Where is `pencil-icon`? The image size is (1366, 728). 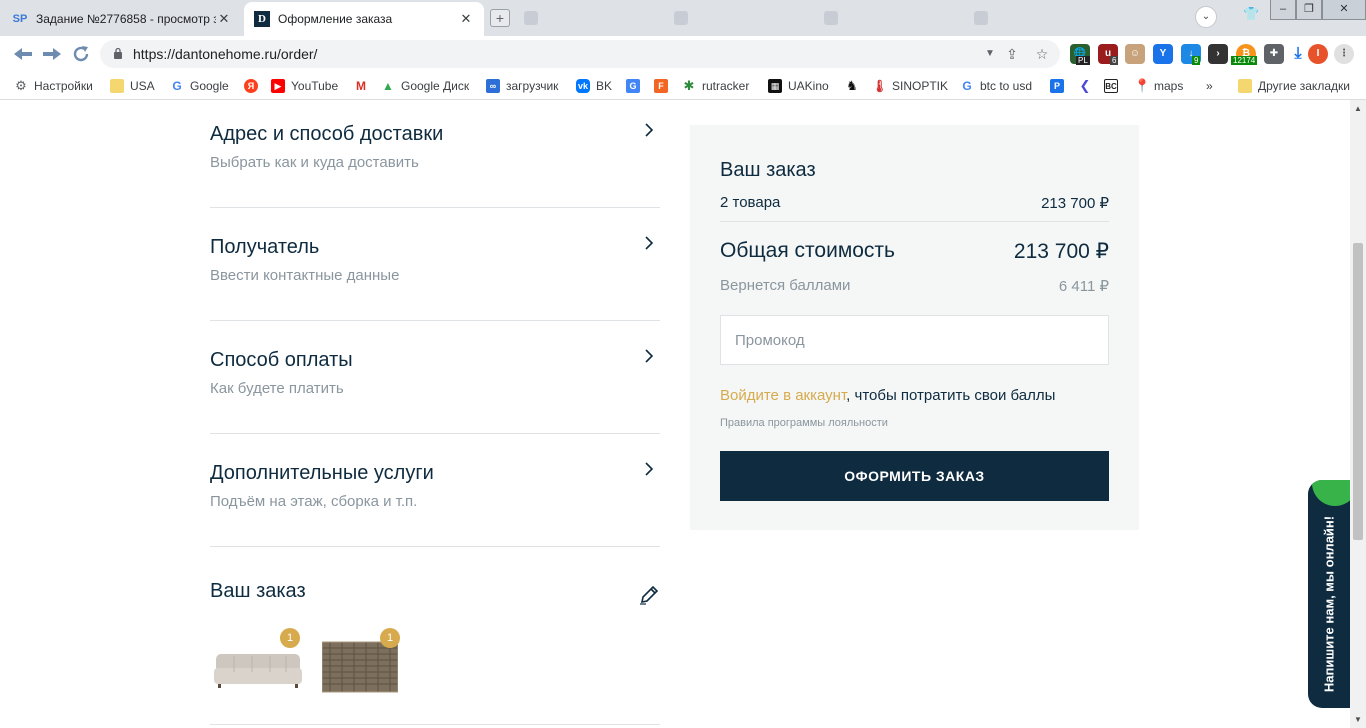 pencil-icon is located at coordinates (649, 595).